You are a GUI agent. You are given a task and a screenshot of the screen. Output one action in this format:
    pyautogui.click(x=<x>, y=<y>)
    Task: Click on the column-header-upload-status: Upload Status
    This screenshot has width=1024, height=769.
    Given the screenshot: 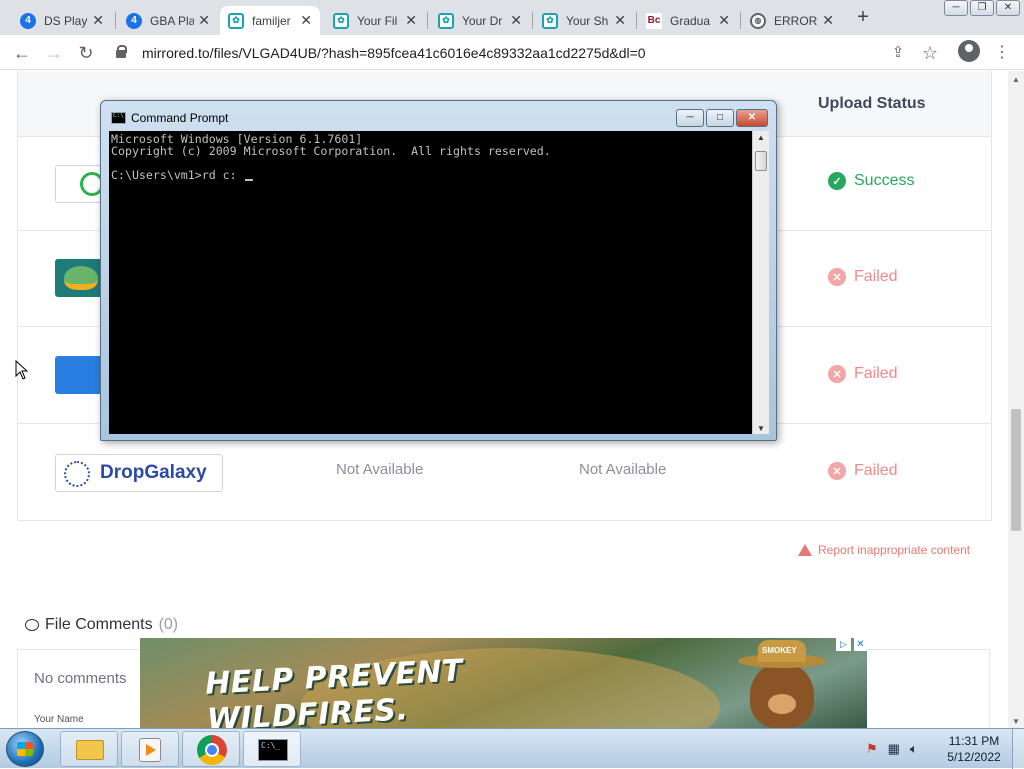 What is the action you would take?
    pyautogui.click(x=872, y=103)
    